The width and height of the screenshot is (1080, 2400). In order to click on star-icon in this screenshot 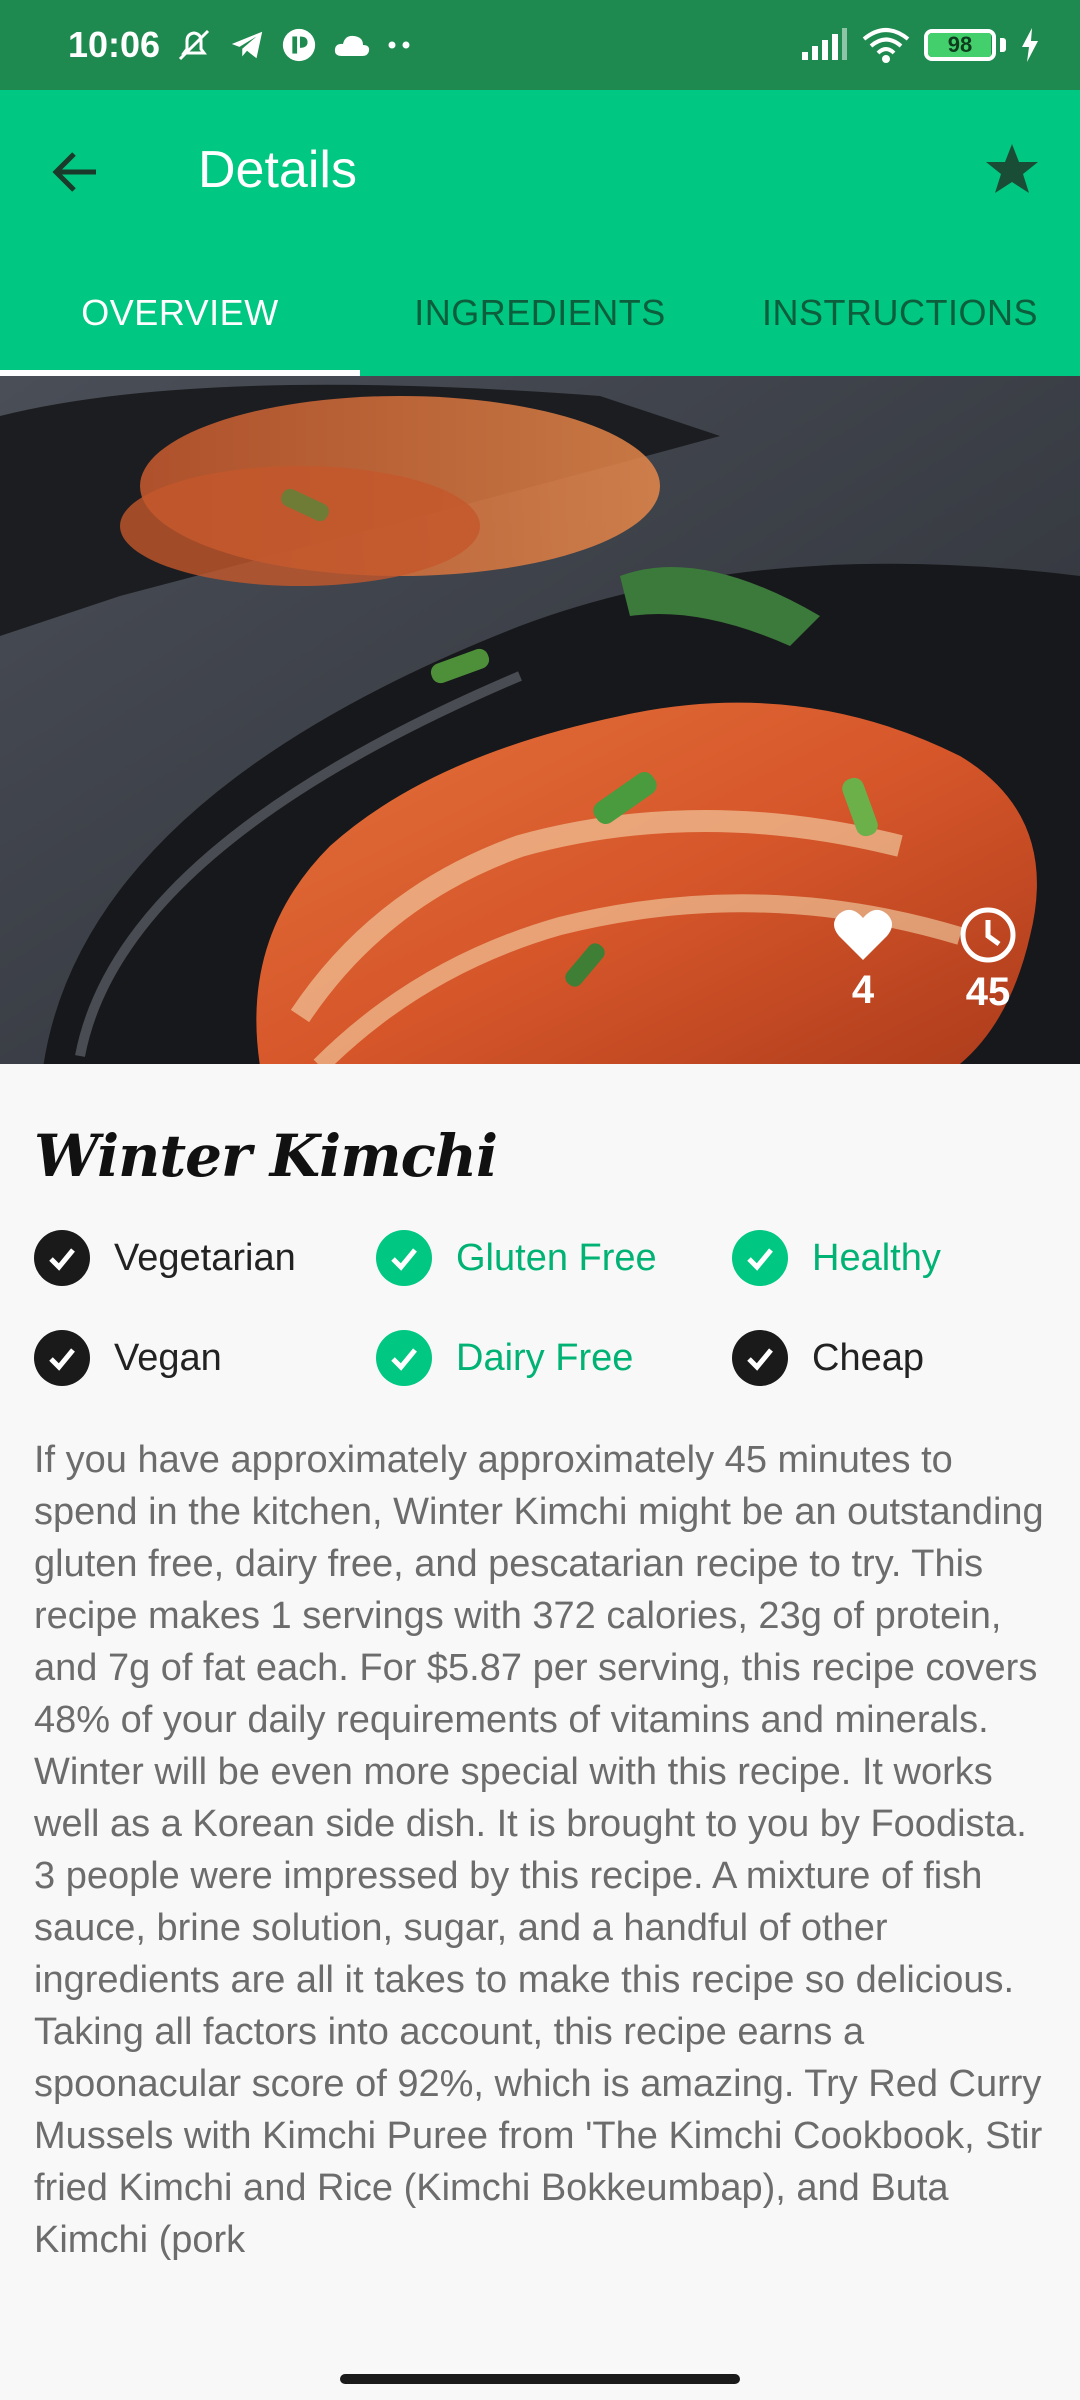, I will do `click(1012, 168)`.